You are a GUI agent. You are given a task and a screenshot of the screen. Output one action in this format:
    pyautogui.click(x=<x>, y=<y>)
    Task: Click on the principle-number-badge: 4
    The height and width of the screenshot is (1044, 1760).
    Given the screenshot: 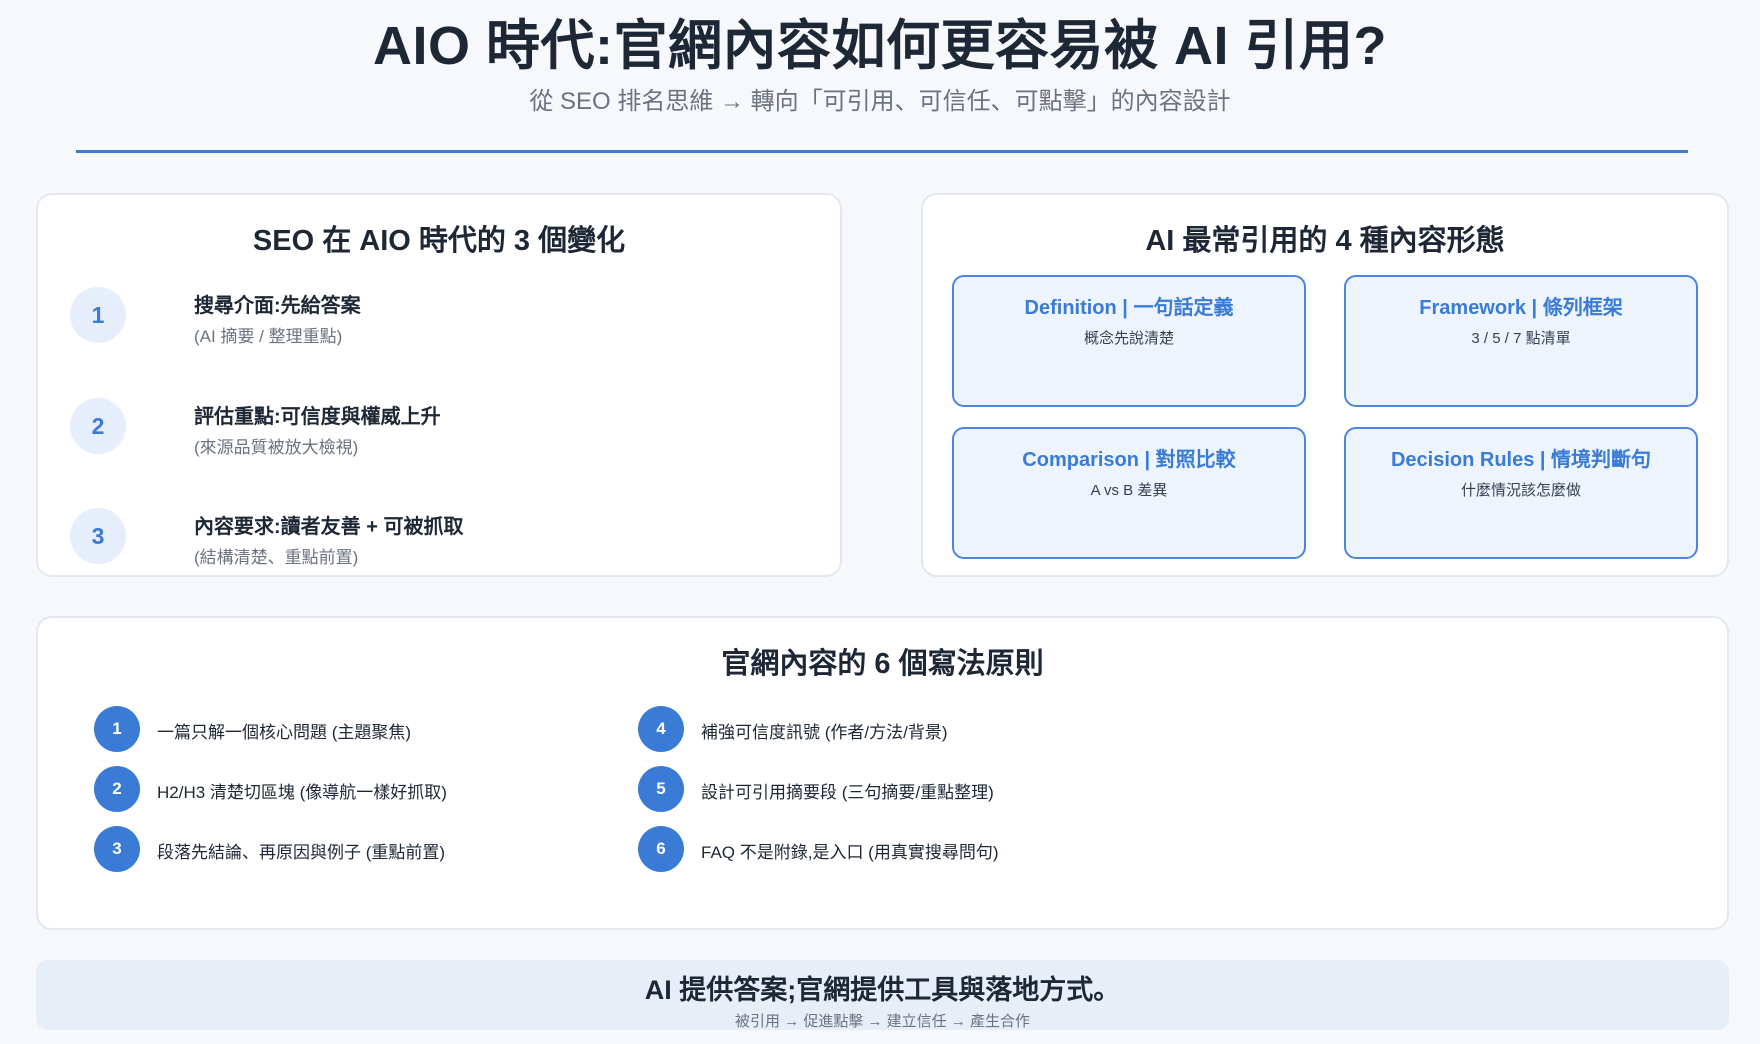 What is the action you would take?
    pyautogui.click(x=661, y=729)
    